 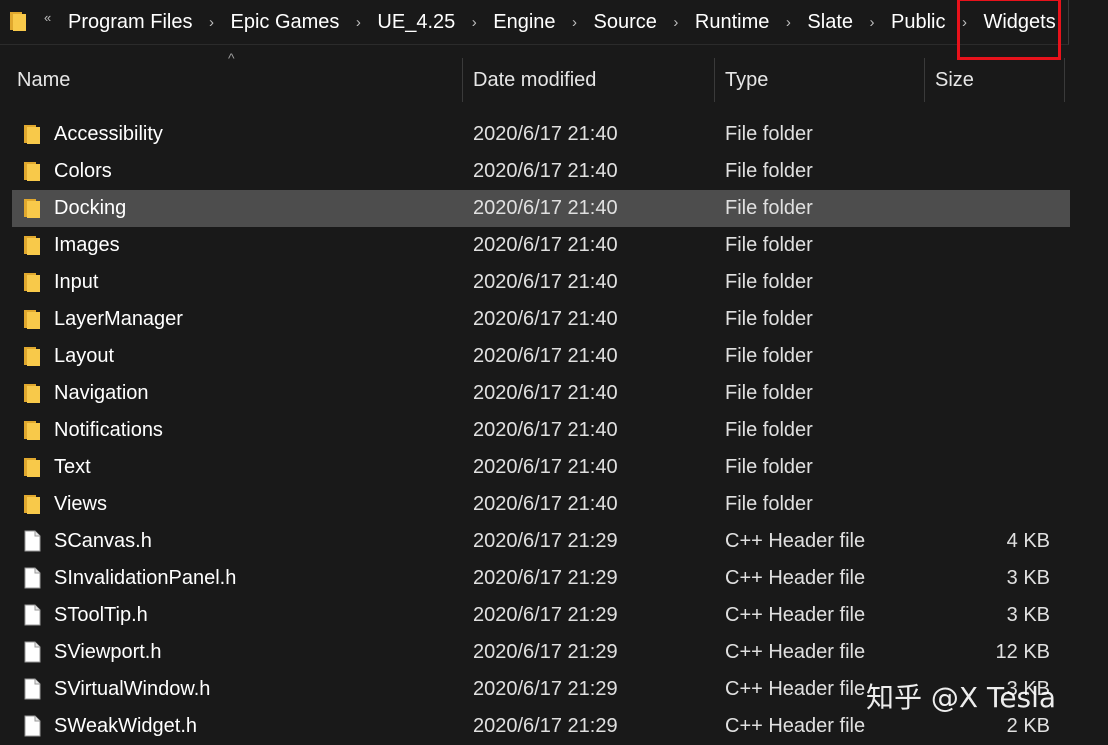 I want to click on file-name: Docking, so click(x=90, y=208).